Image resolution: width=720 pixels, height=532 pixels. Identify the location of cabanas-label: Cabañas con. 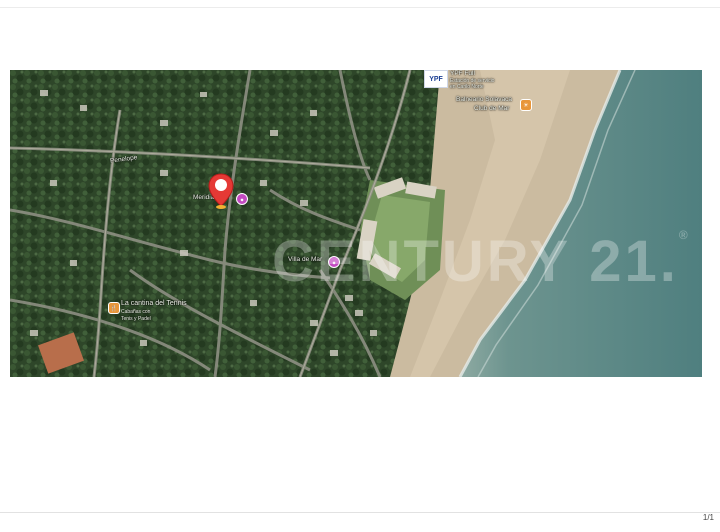
(136, 312).